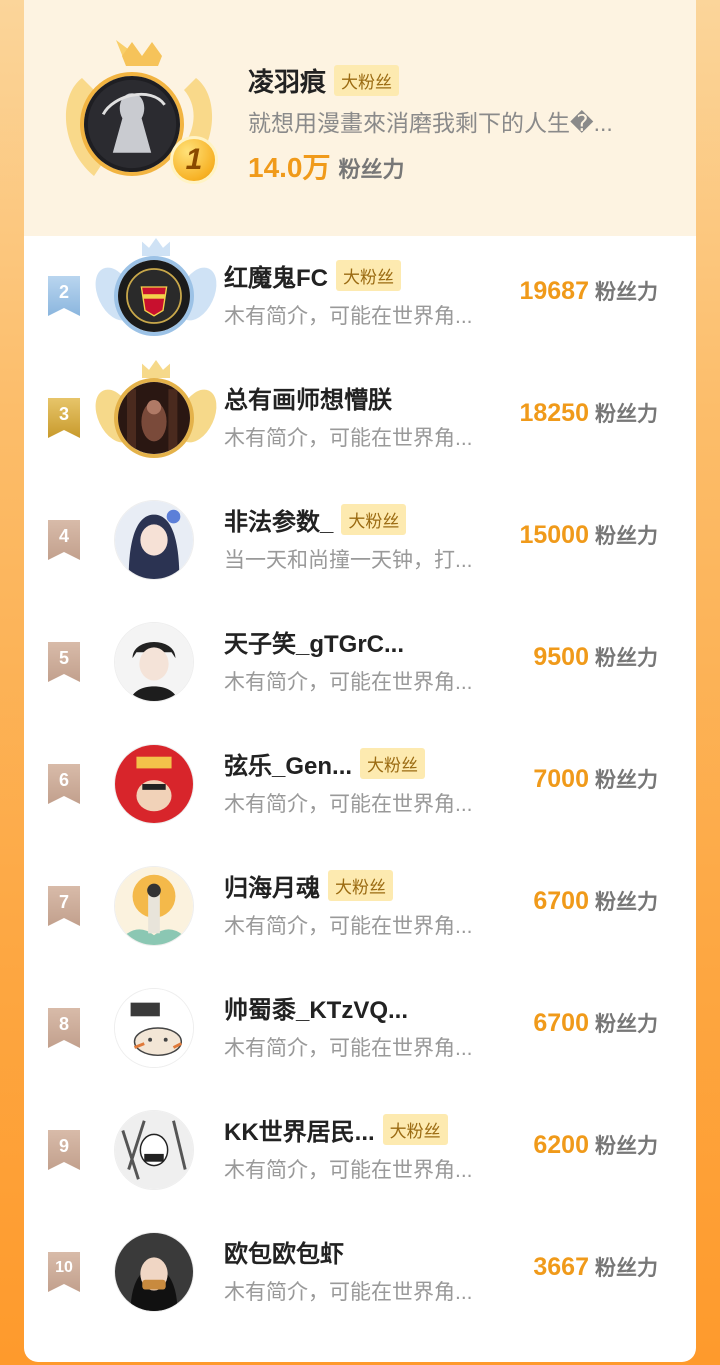  Describe the element at coordinates (308, 885) in the screenshot. I see `fan-name: 归海月魂 大粉丝` at that location.